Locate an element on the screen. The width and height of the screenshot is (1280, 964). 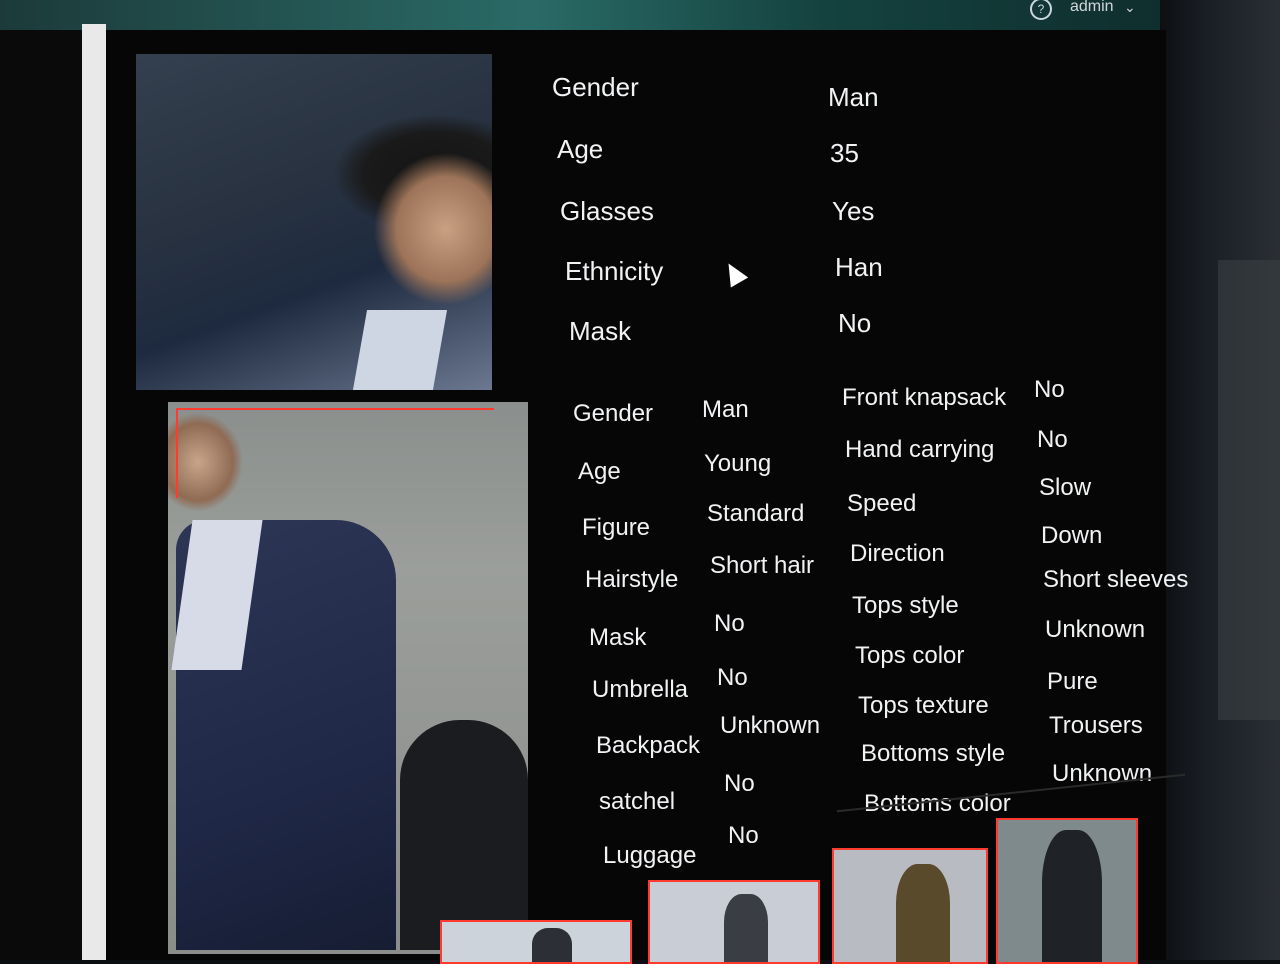
body-value-figure: Standard is located at coordinates (756, 513).